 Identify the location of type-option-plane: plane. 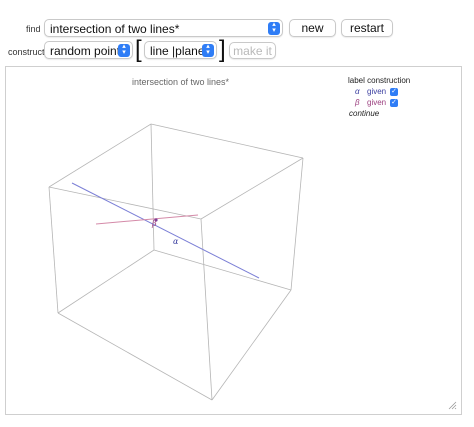
(190, 51).